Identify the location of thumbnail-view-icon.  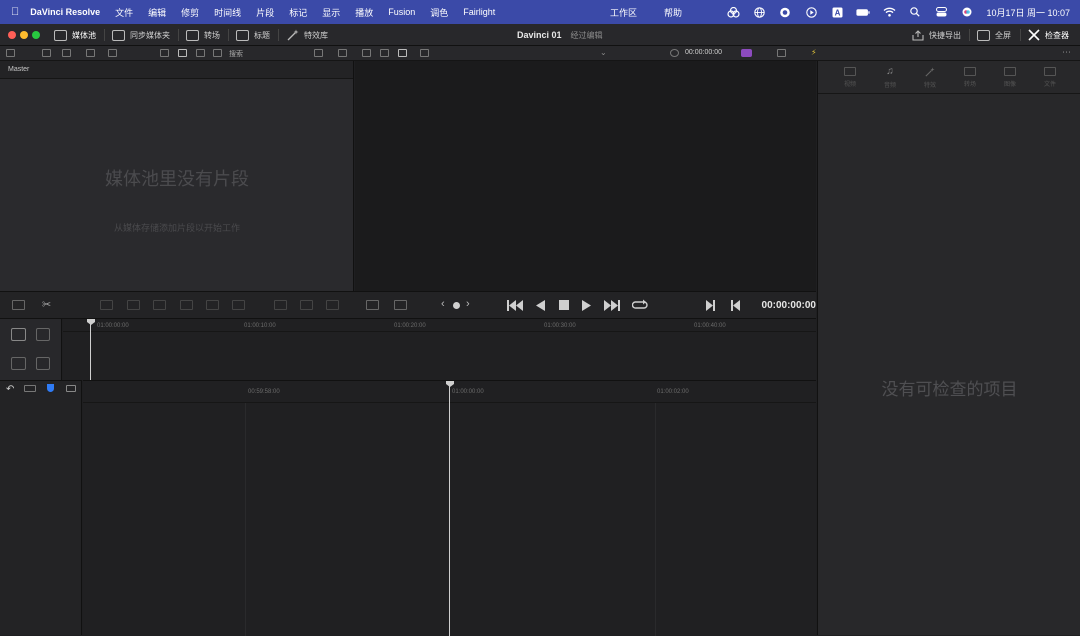
(164, 53).